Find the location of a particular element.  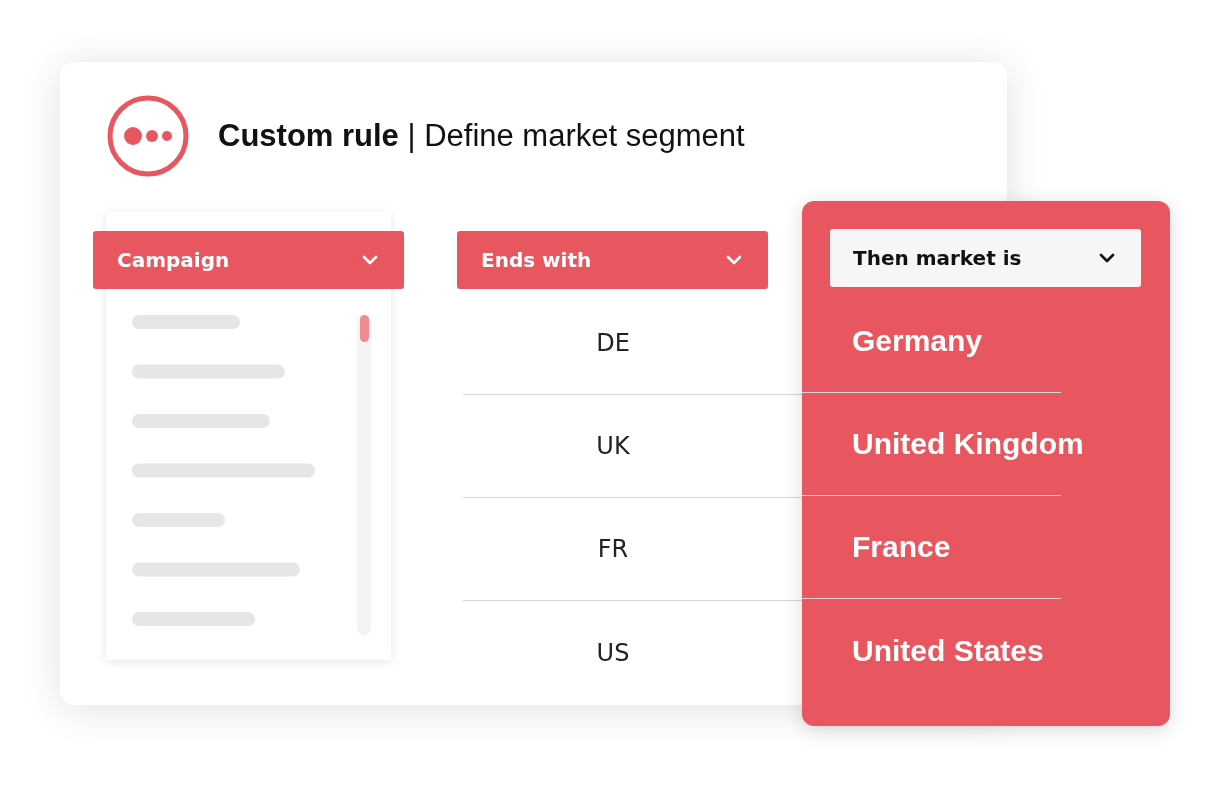

logo-icon is located at coordinates (148, 136).